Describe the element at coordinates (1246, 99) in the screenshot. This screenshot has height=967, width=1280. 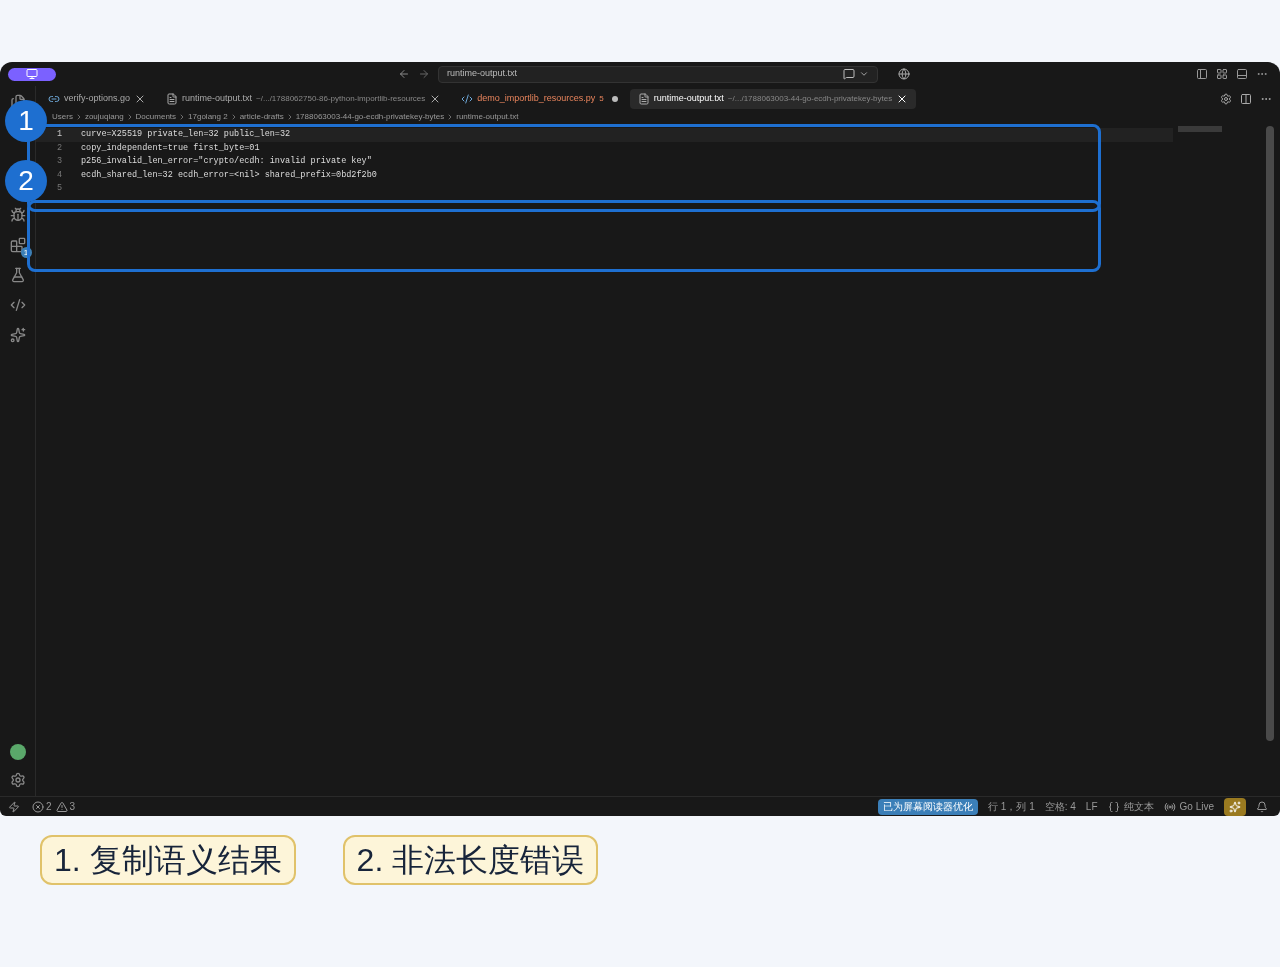
I see `split-editor-icon` at that location.